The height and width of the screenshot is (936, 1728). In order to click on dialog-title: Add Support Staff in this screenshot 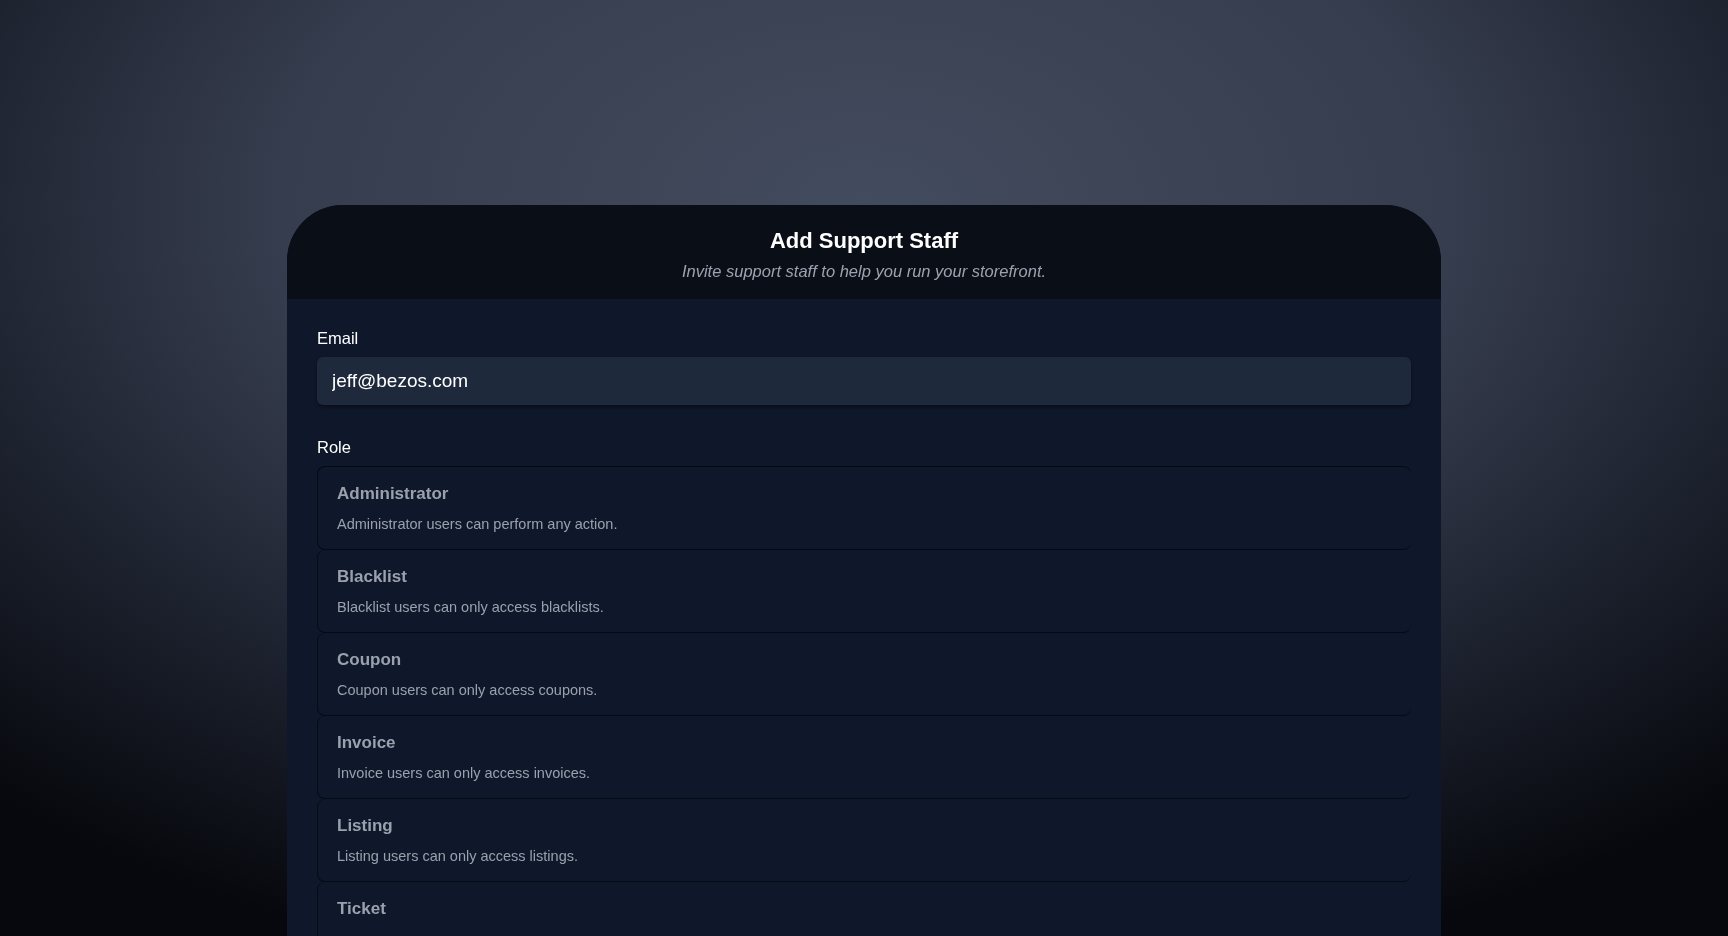, I will do `click(864, 240)`.